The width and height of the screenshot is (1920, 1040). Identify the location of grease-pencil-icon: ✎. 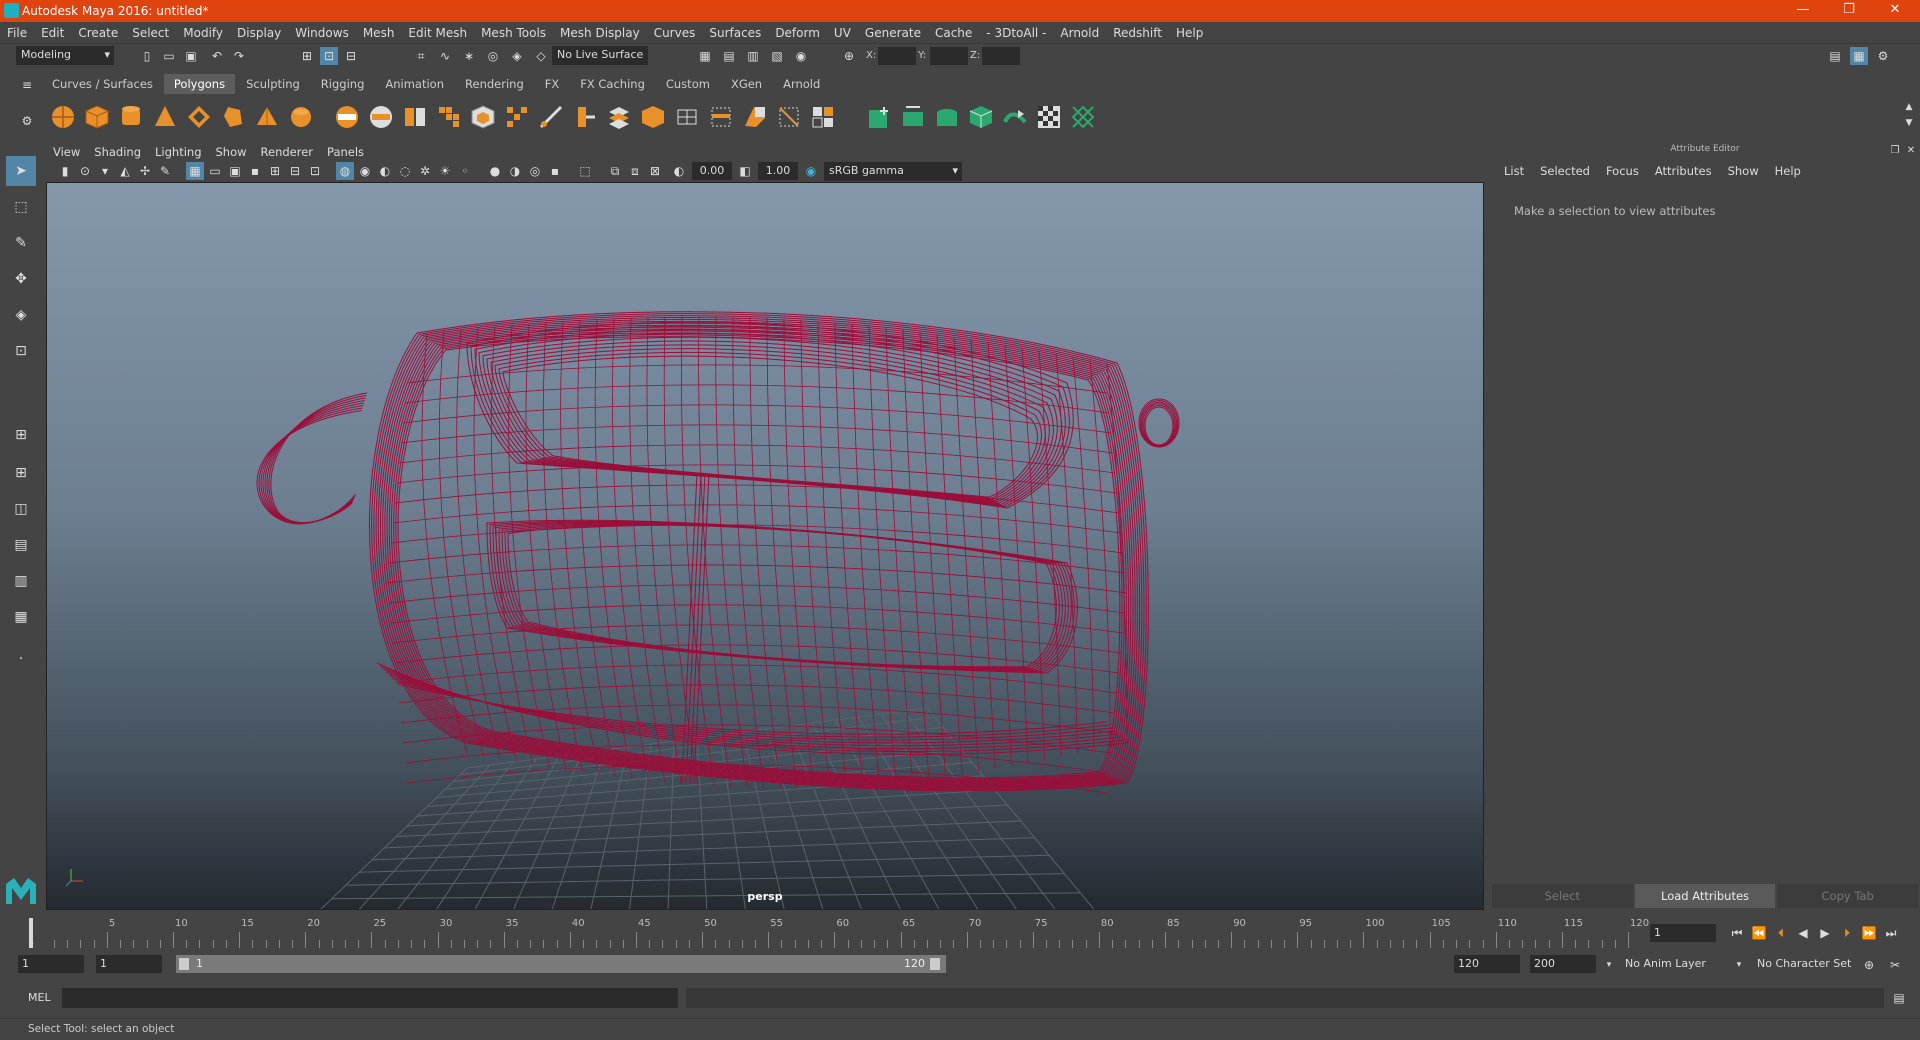
(165, 171).